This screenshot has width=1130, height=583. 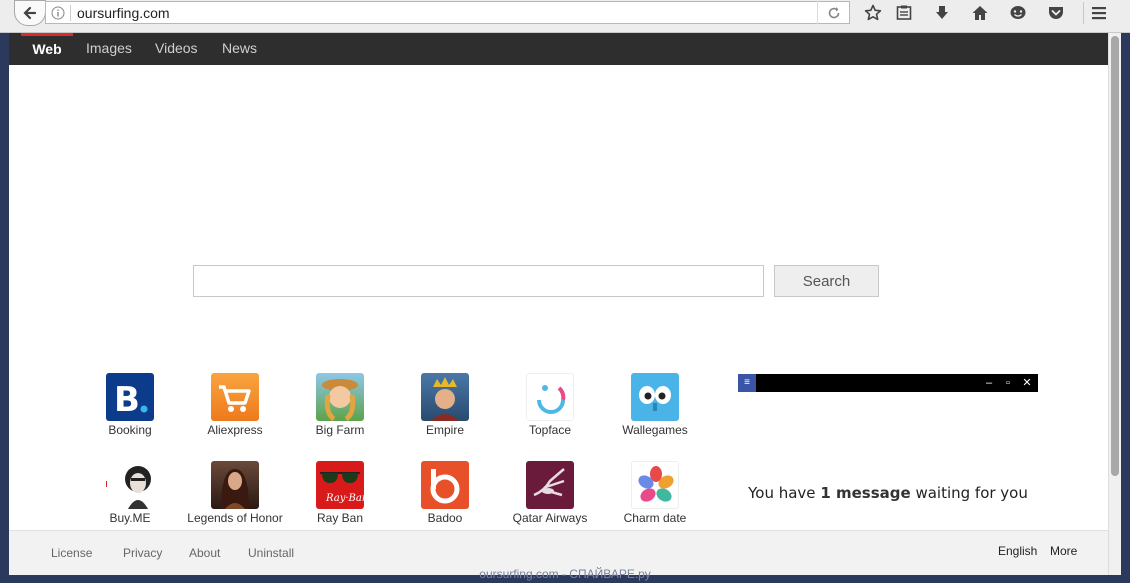 I want to click on tile-legends-of-honor: Legends of Honor, so click(x=235, y=494).